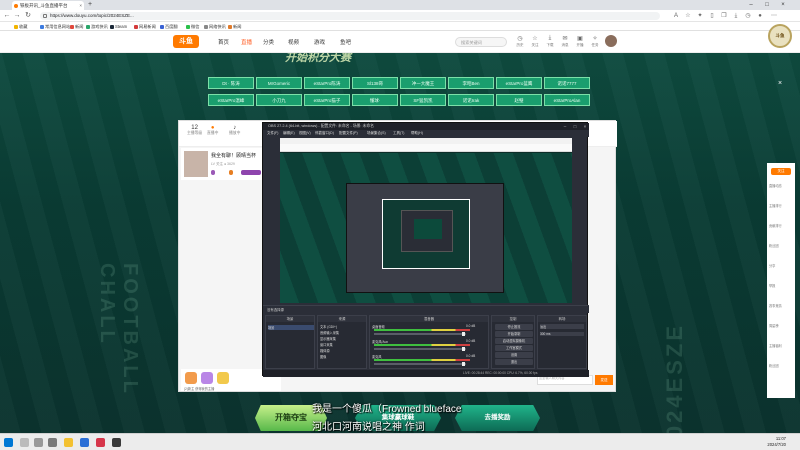  What do you see at coordinates (514, 341) in the screenshot?
I see `virtual-camera-button: 启动虚拟摄像机` at bounding box center [514, 341].